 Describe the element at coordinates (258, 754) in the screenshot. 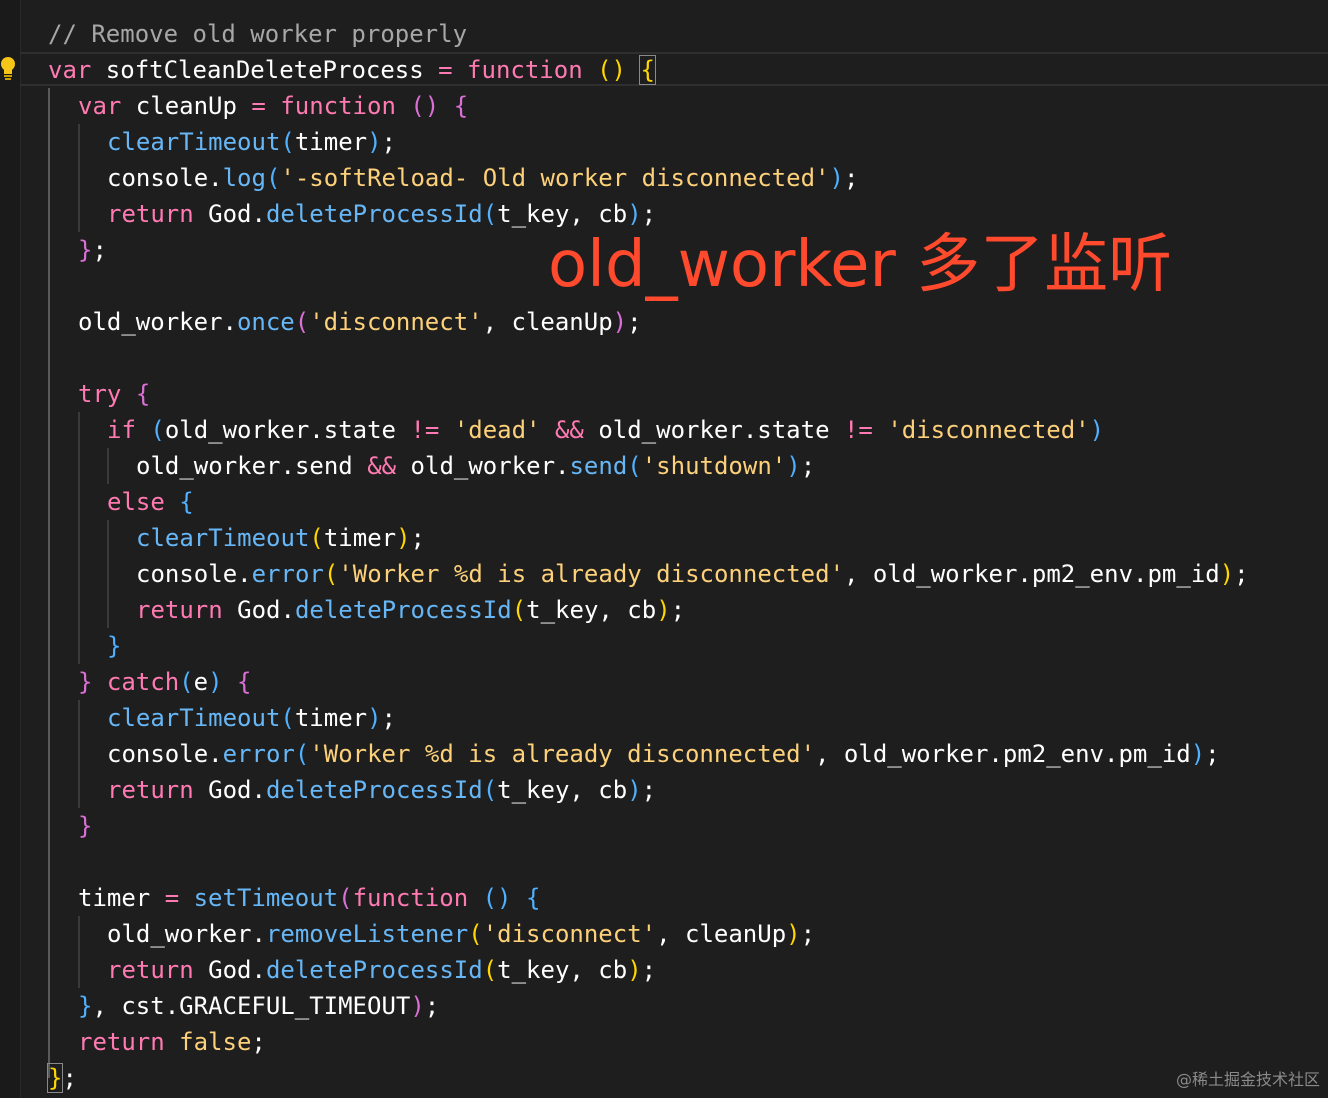

I see `code-token: error` at that location.